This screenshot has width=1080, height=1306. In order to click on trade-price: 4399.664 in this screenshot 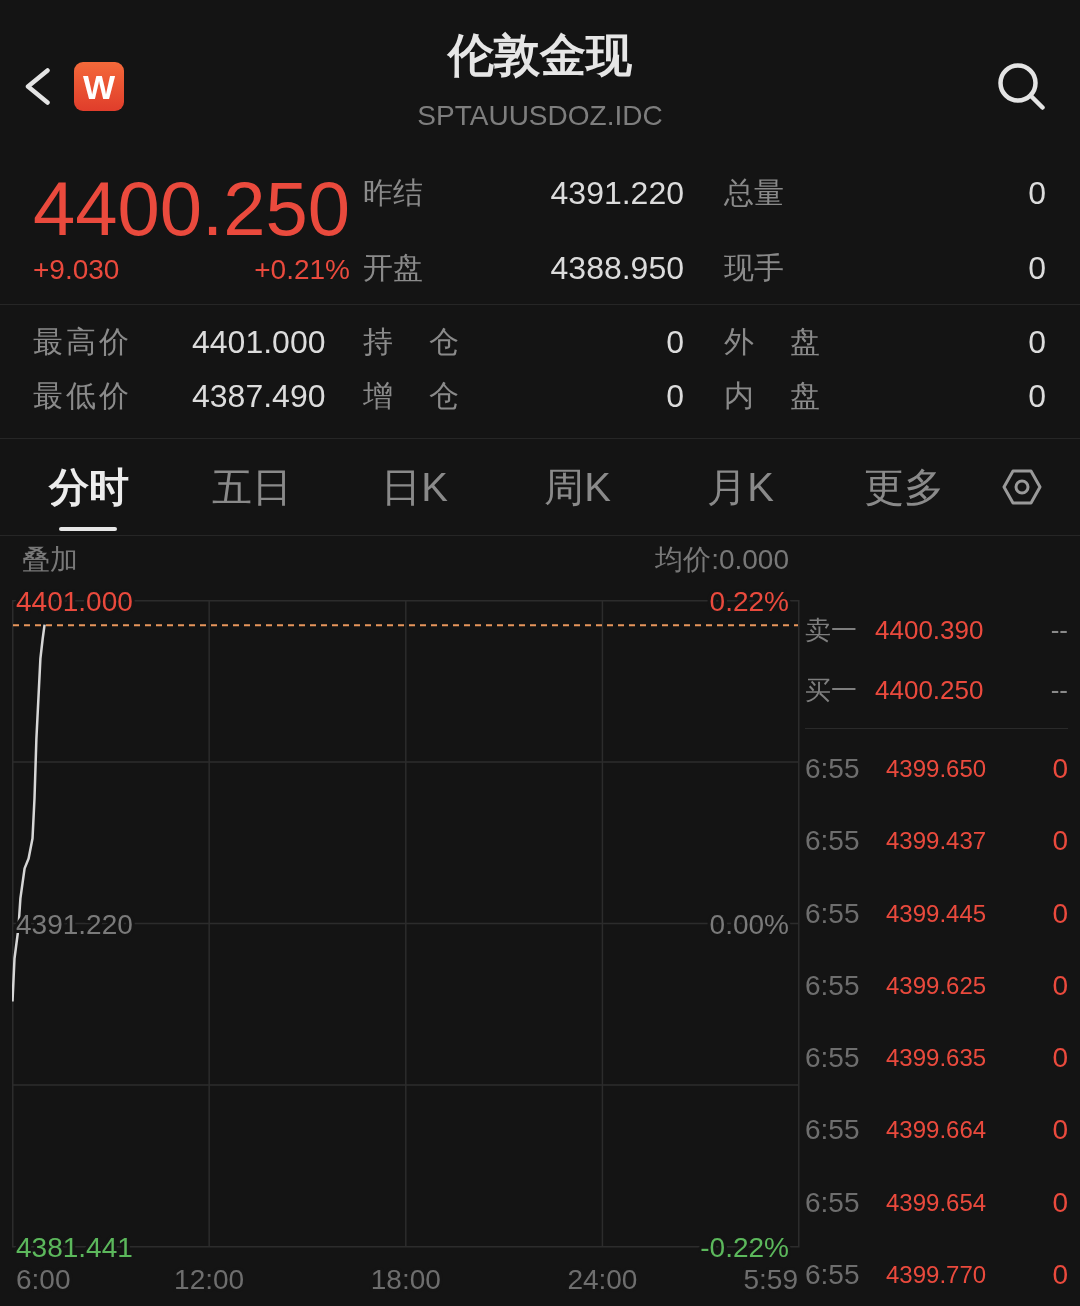, I will do `click(936, 1130)`.